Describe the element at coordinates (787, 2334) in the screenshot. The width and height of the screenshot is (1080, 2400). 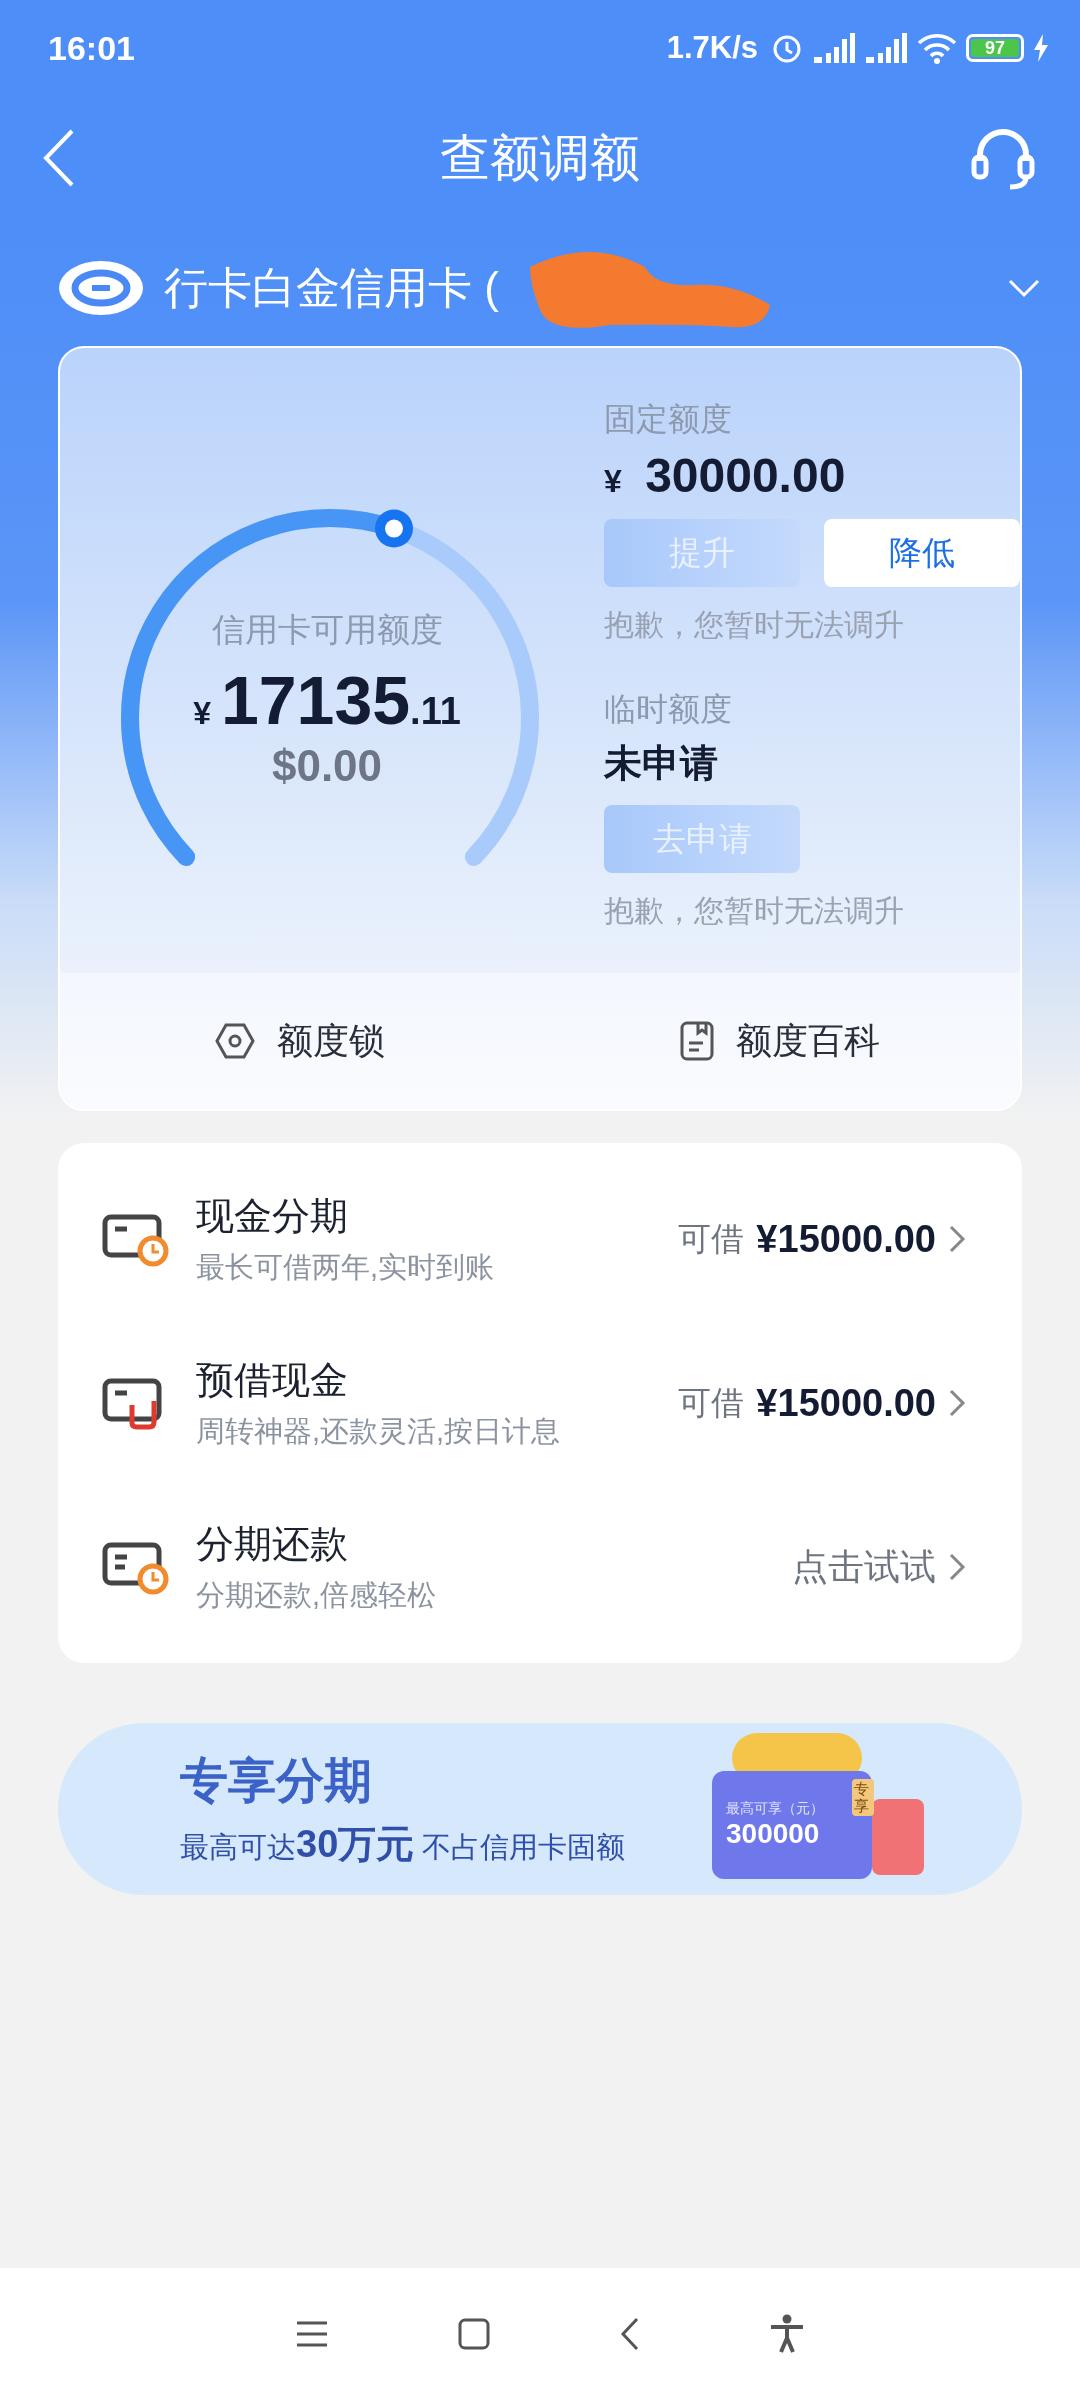
I see `accessibility-icon` at that location.